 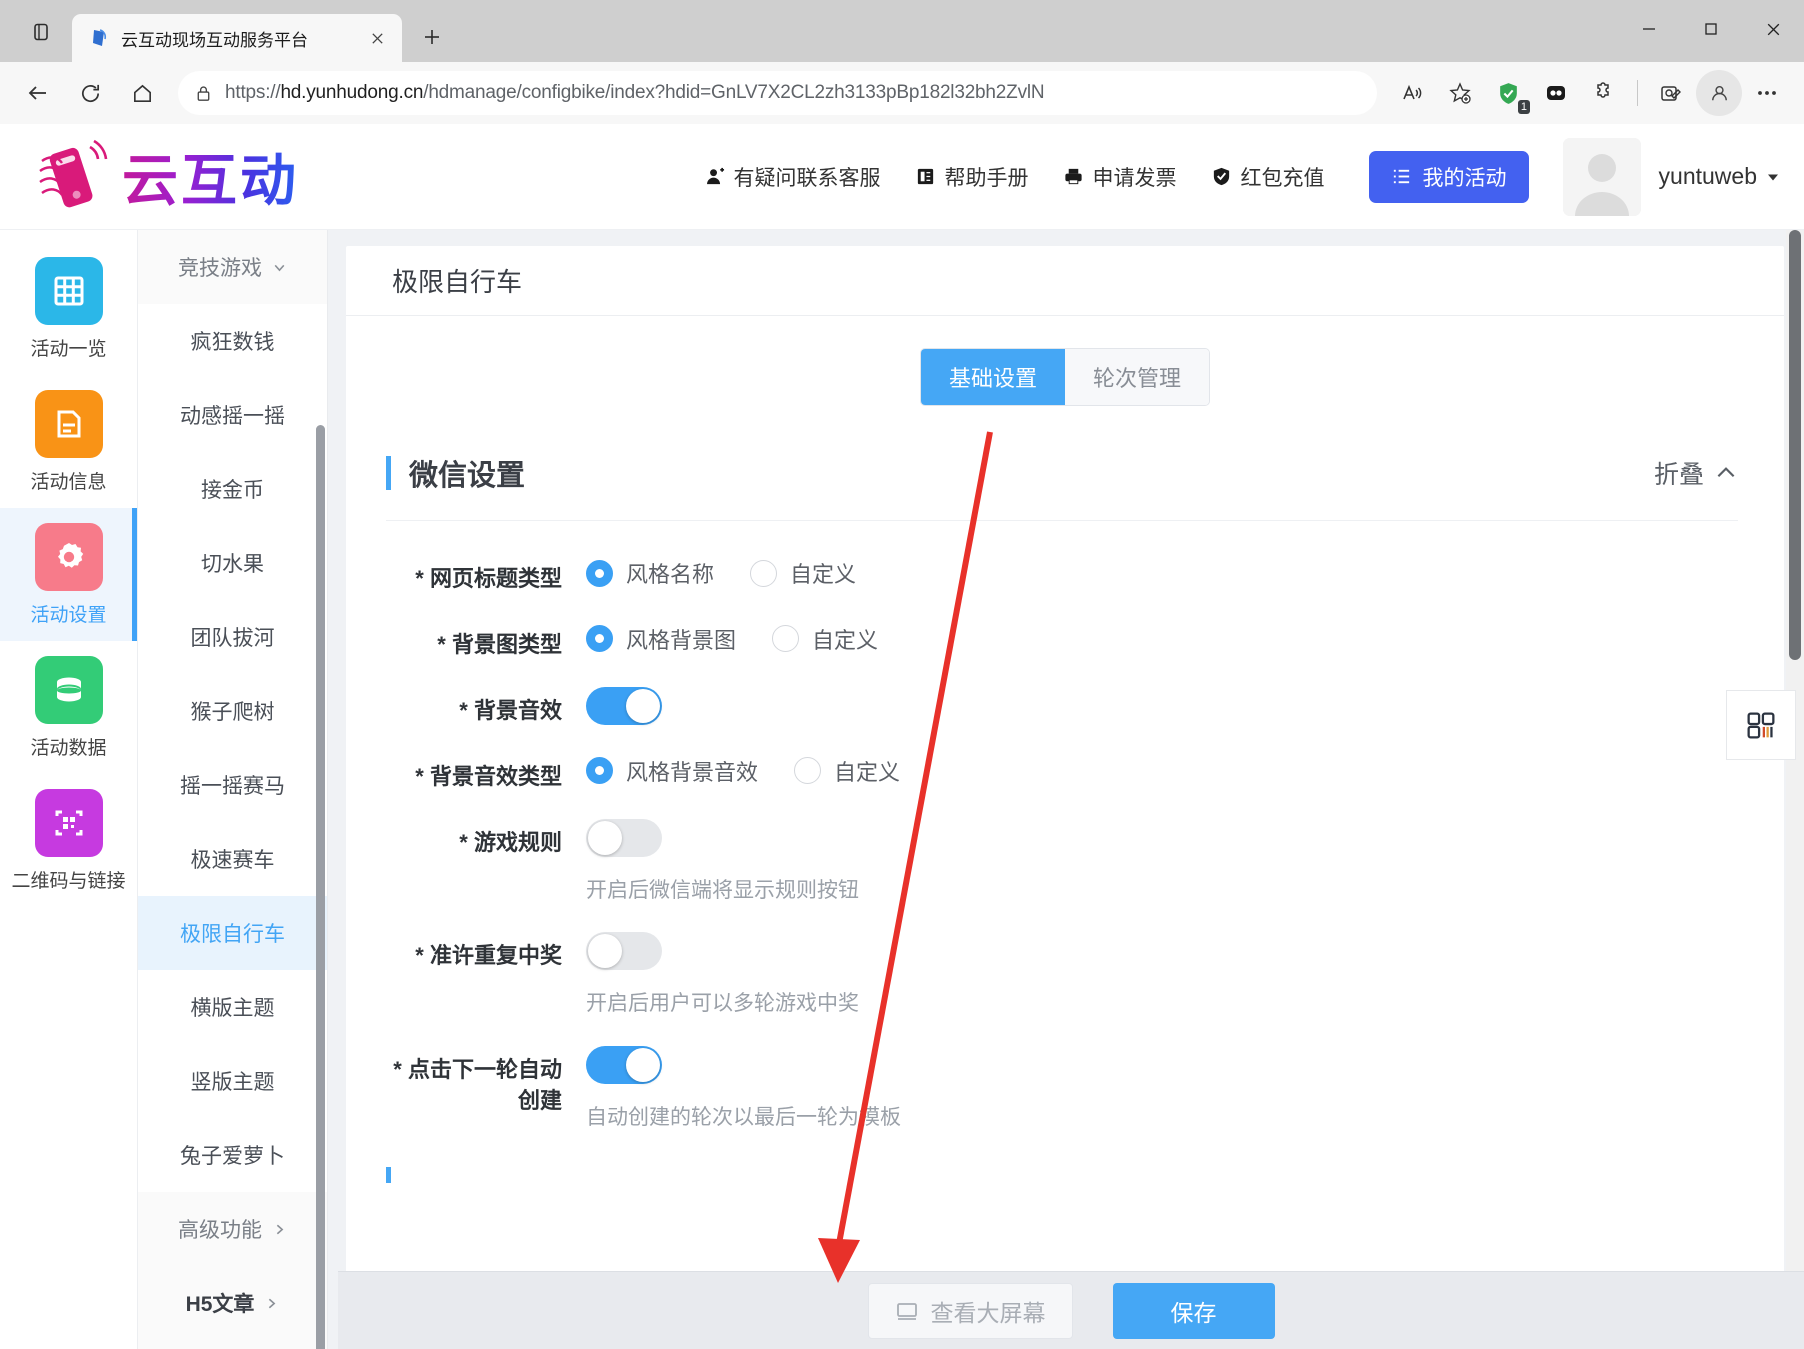 What do you see at coordinates (792, 177) in the screenshot?
I see `nav-customer-service: 有疑问联系客服` at bounding box center [792, 177].